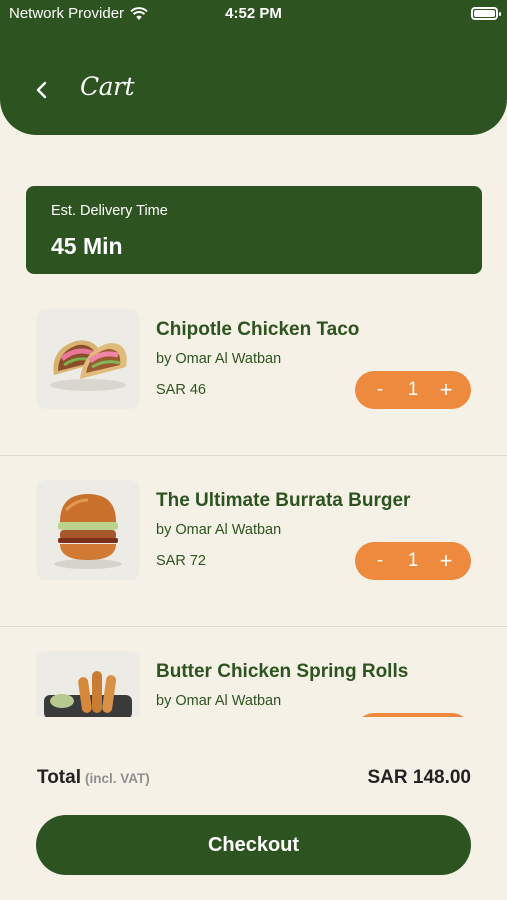 This screenshot has height=900, width=507. Describe the element at coordinates (419, 777) in the screenshot. I see `total-value: SAR 148.00` at that location.